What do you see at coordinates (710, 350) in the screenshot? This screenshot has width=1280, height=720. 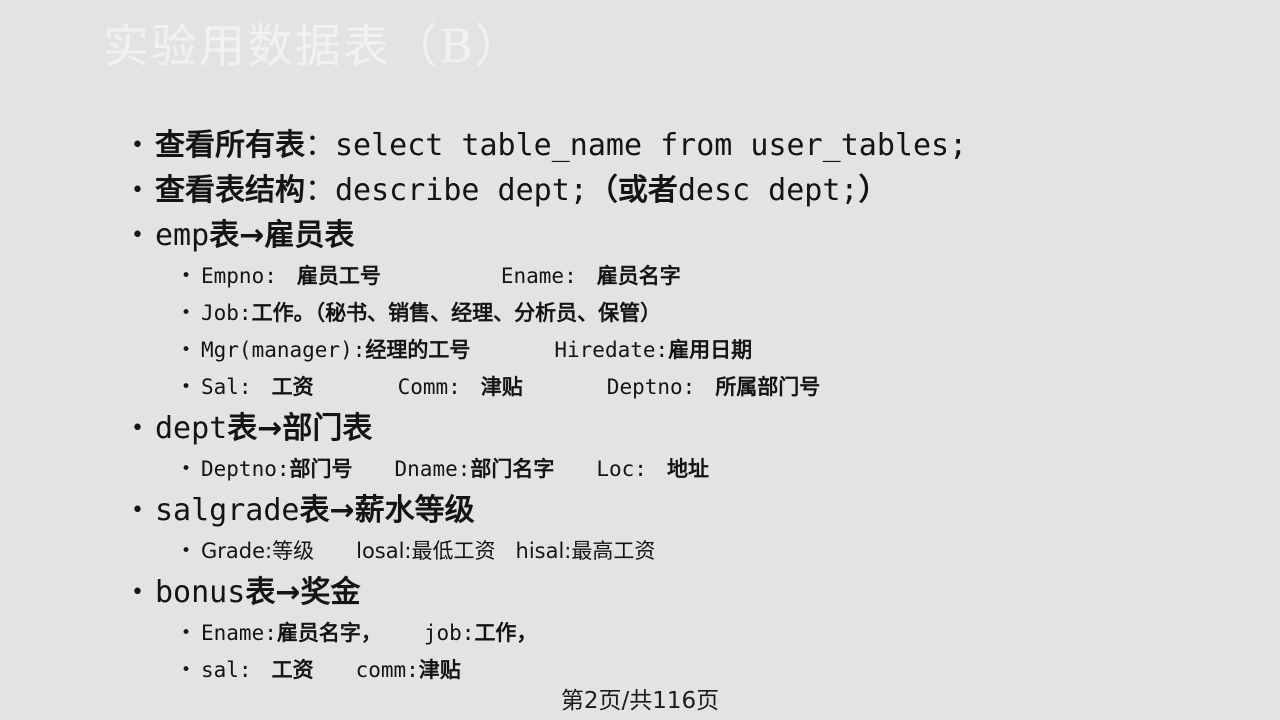 I see `hiredate-meaning: 雇用日期` at bounding box center [710, 350].